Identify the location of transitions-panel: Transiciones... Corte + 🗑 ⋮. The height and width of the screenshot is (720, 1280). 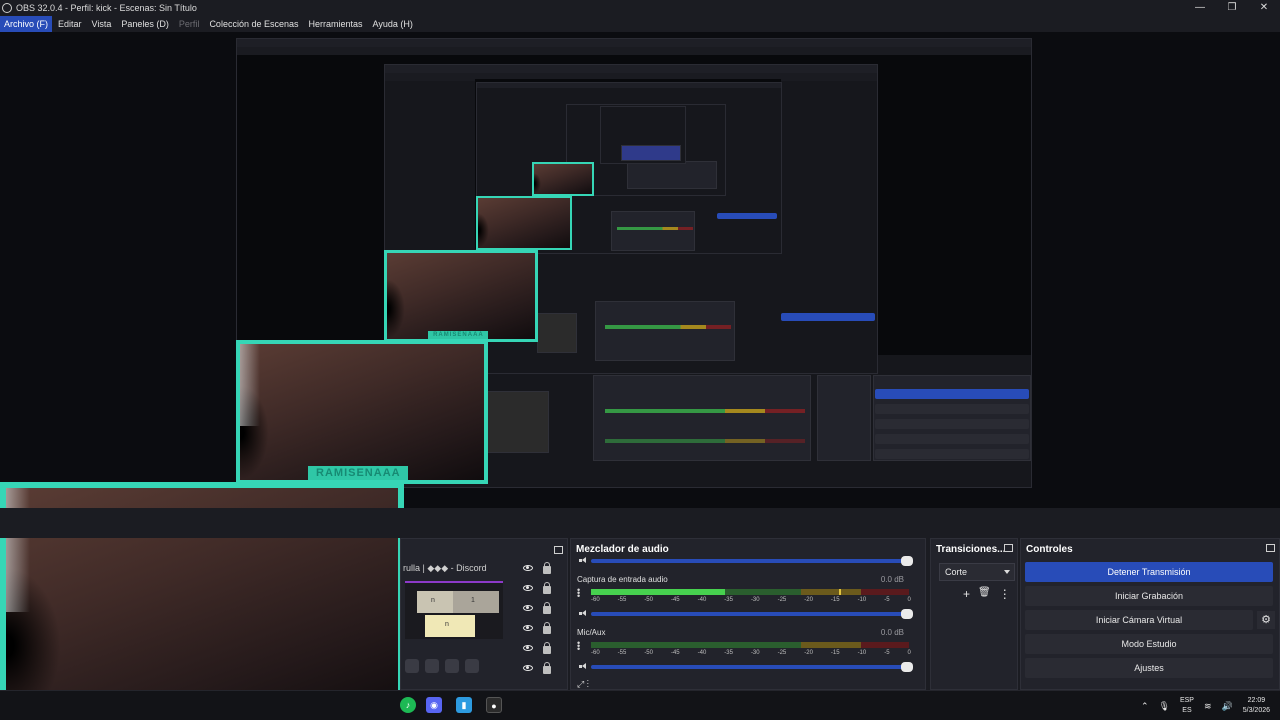
(974, 614).